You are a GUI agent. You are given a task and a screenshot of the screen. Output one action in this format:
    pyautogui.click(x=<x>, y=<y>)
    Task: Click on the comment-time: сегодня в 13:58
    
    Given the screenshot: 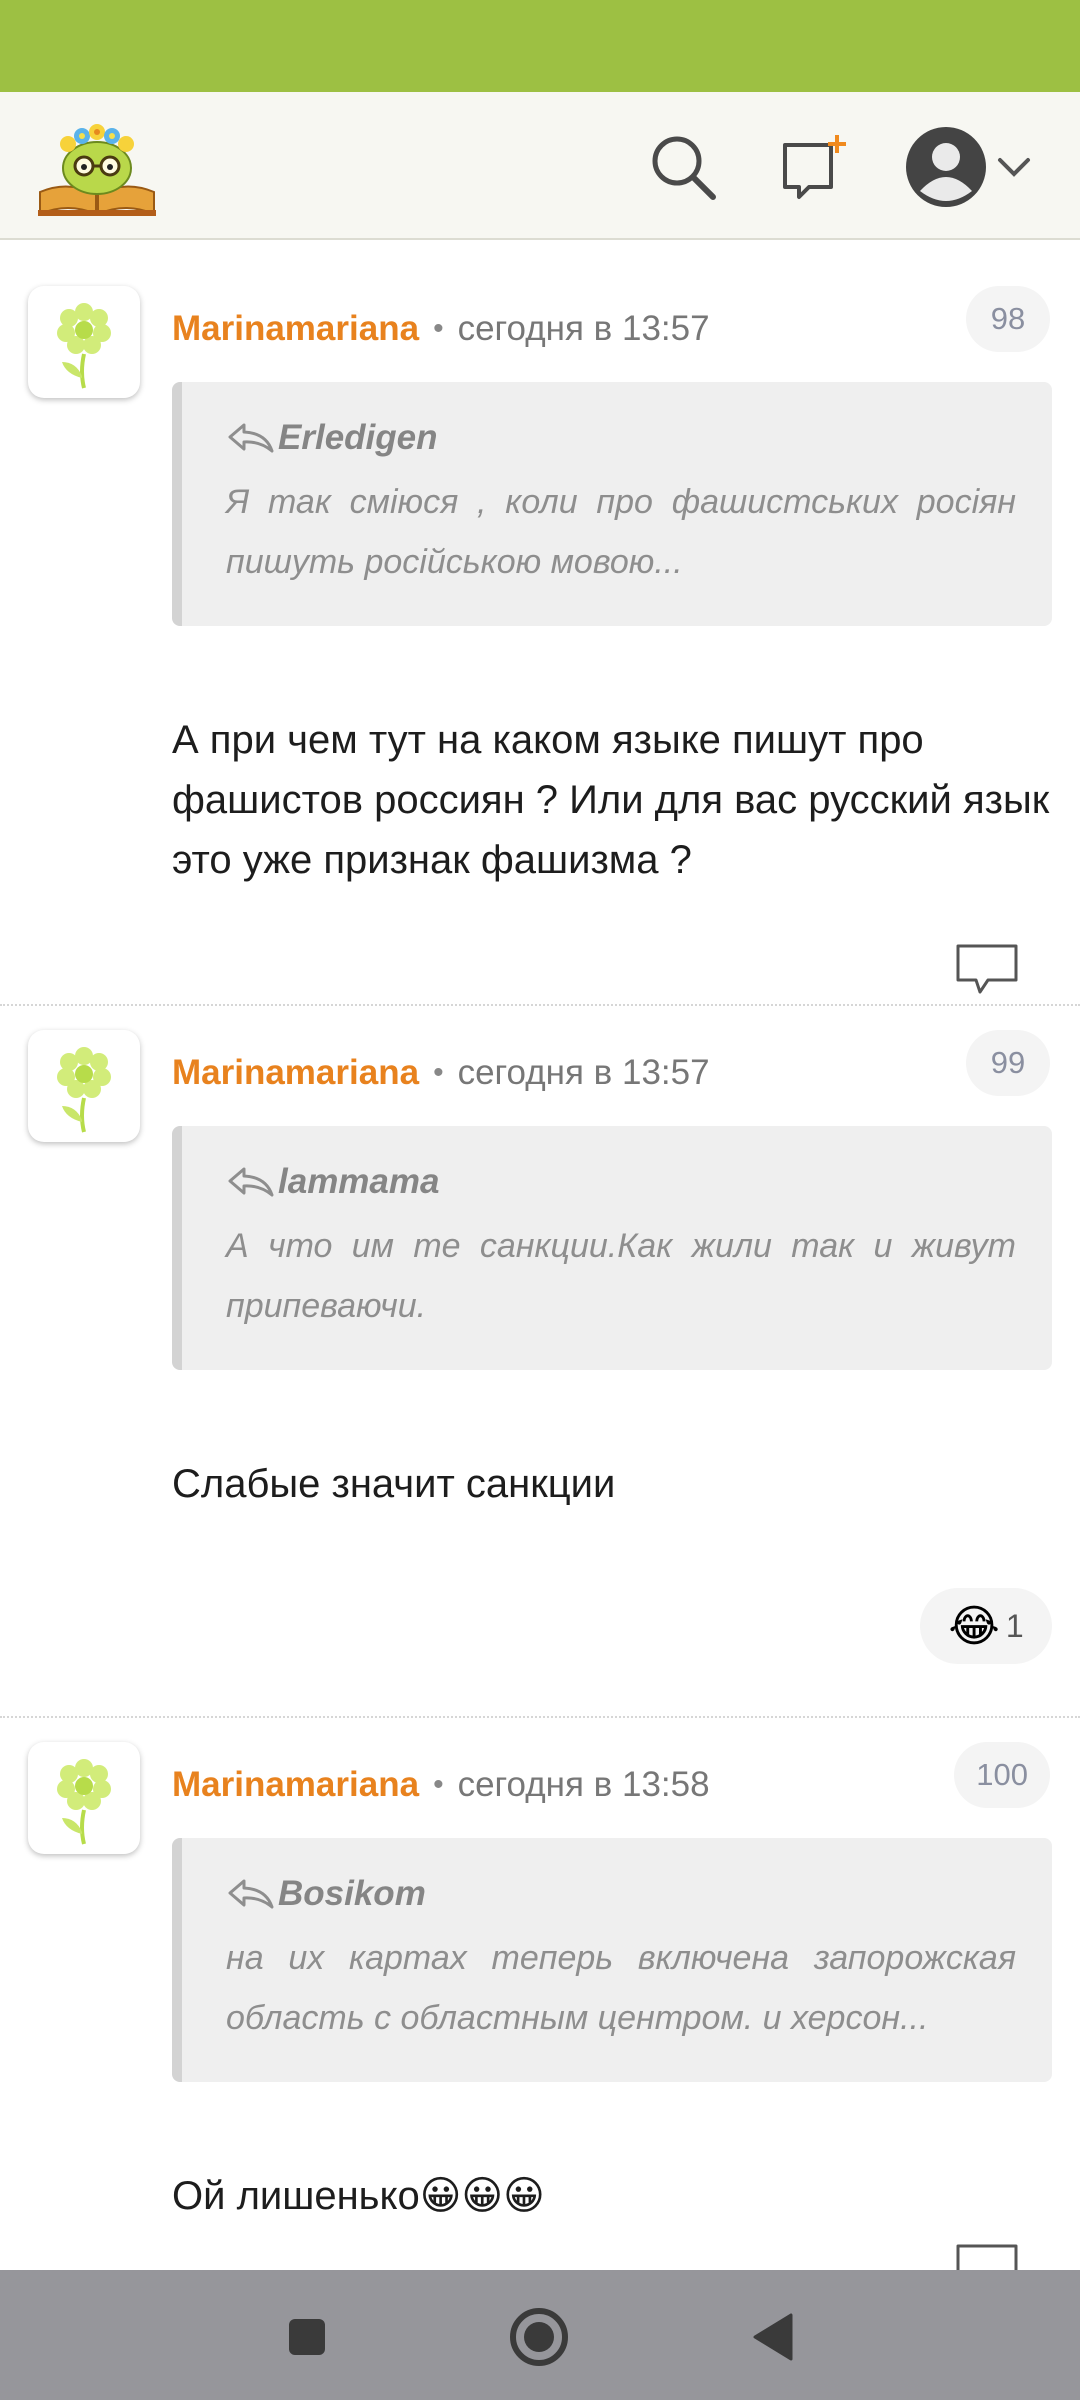 What is the action you would take?
    pyautogui.click(x=583, y=1784)
    